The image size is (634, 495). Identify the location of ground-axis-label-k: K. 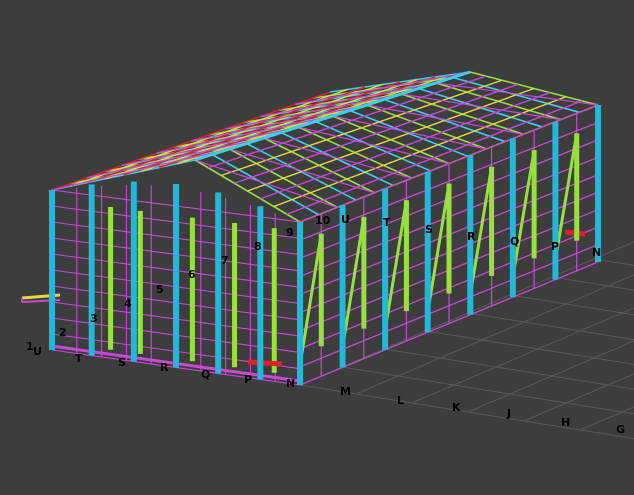
(456, 407).